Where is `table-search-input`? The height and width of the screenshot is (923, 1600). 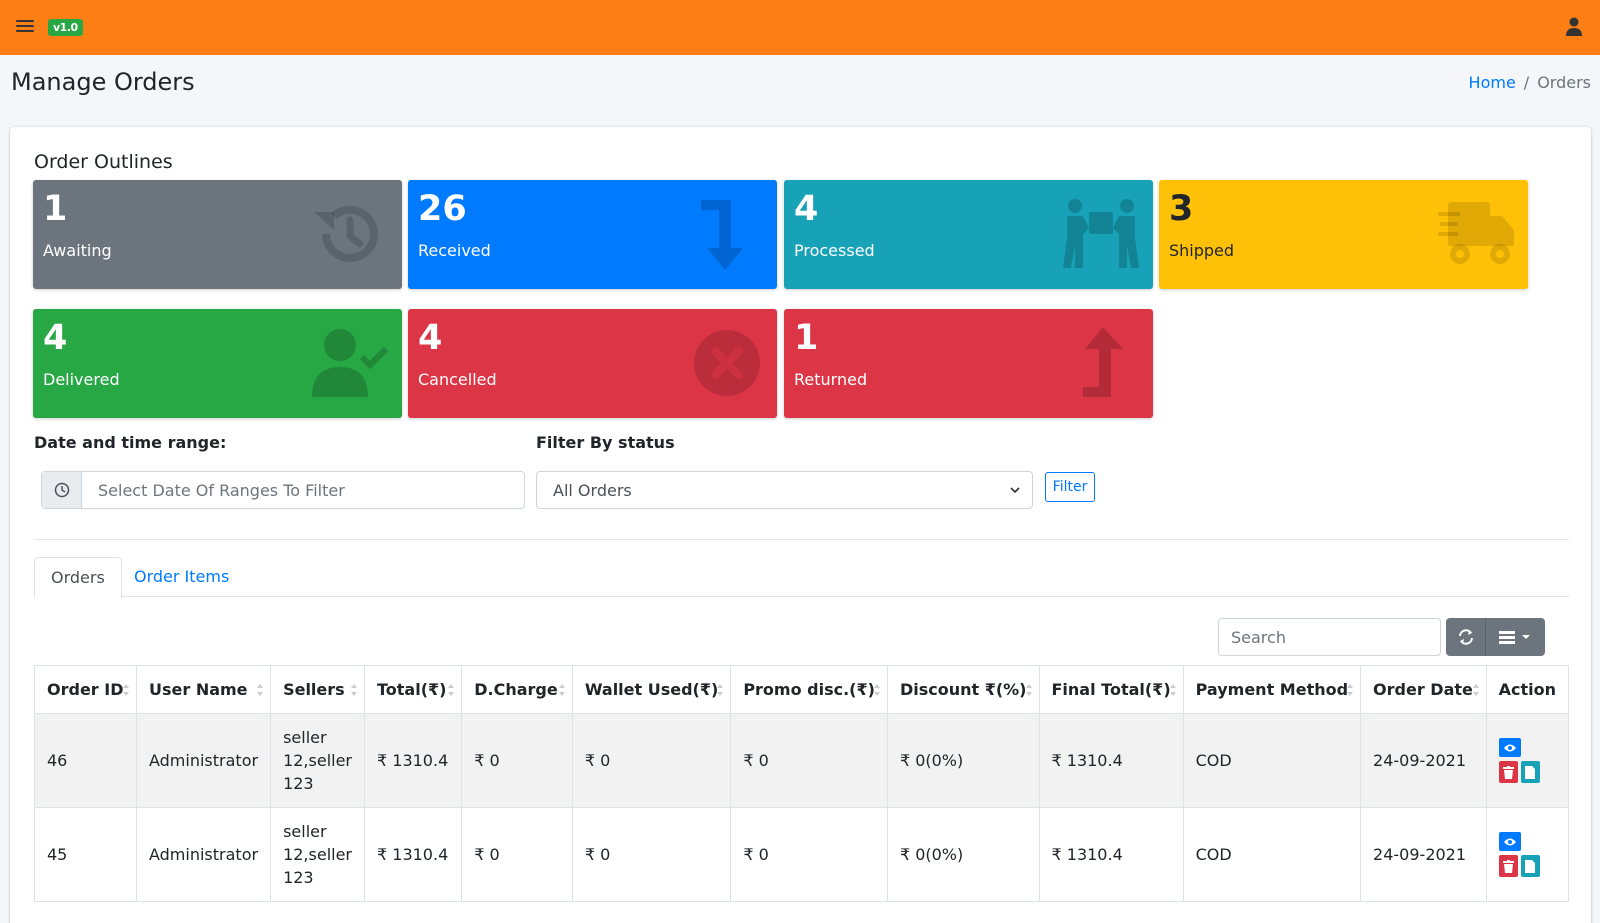 table-search-input is located at coordinates (1329, 637).